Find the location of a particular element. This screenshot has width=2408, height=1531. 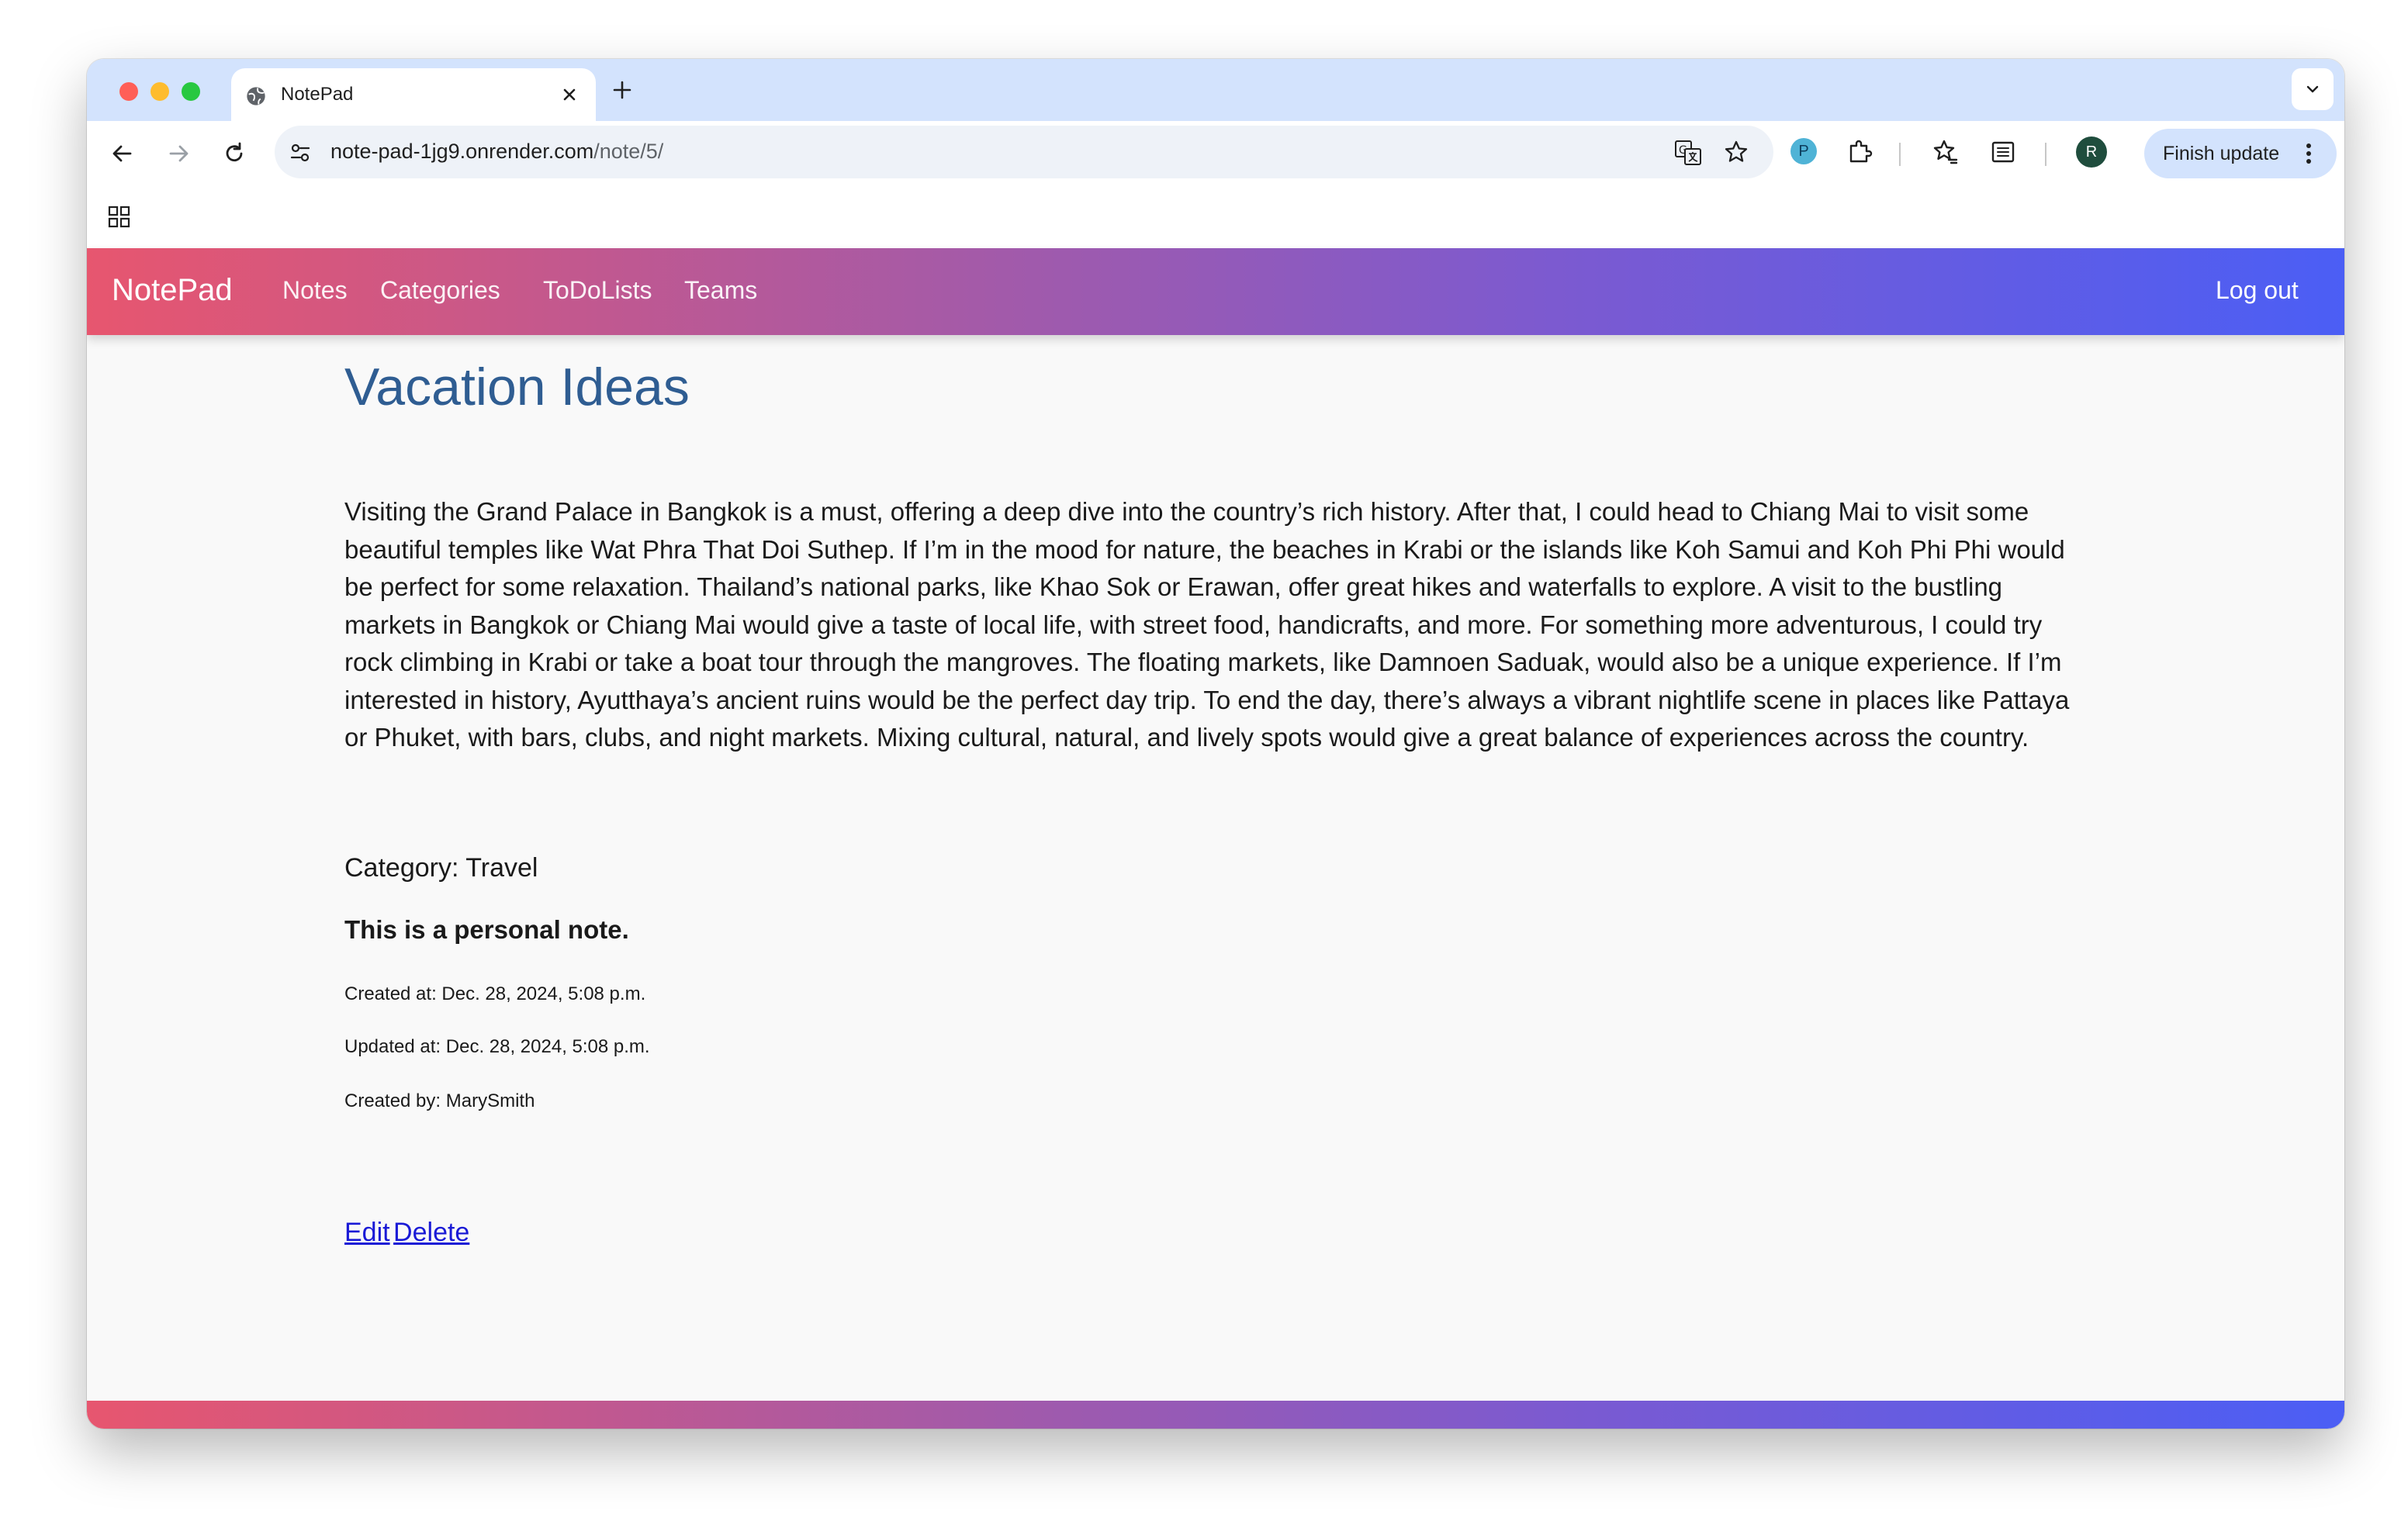

category-value: Travel is located at coordinates (501, 868).